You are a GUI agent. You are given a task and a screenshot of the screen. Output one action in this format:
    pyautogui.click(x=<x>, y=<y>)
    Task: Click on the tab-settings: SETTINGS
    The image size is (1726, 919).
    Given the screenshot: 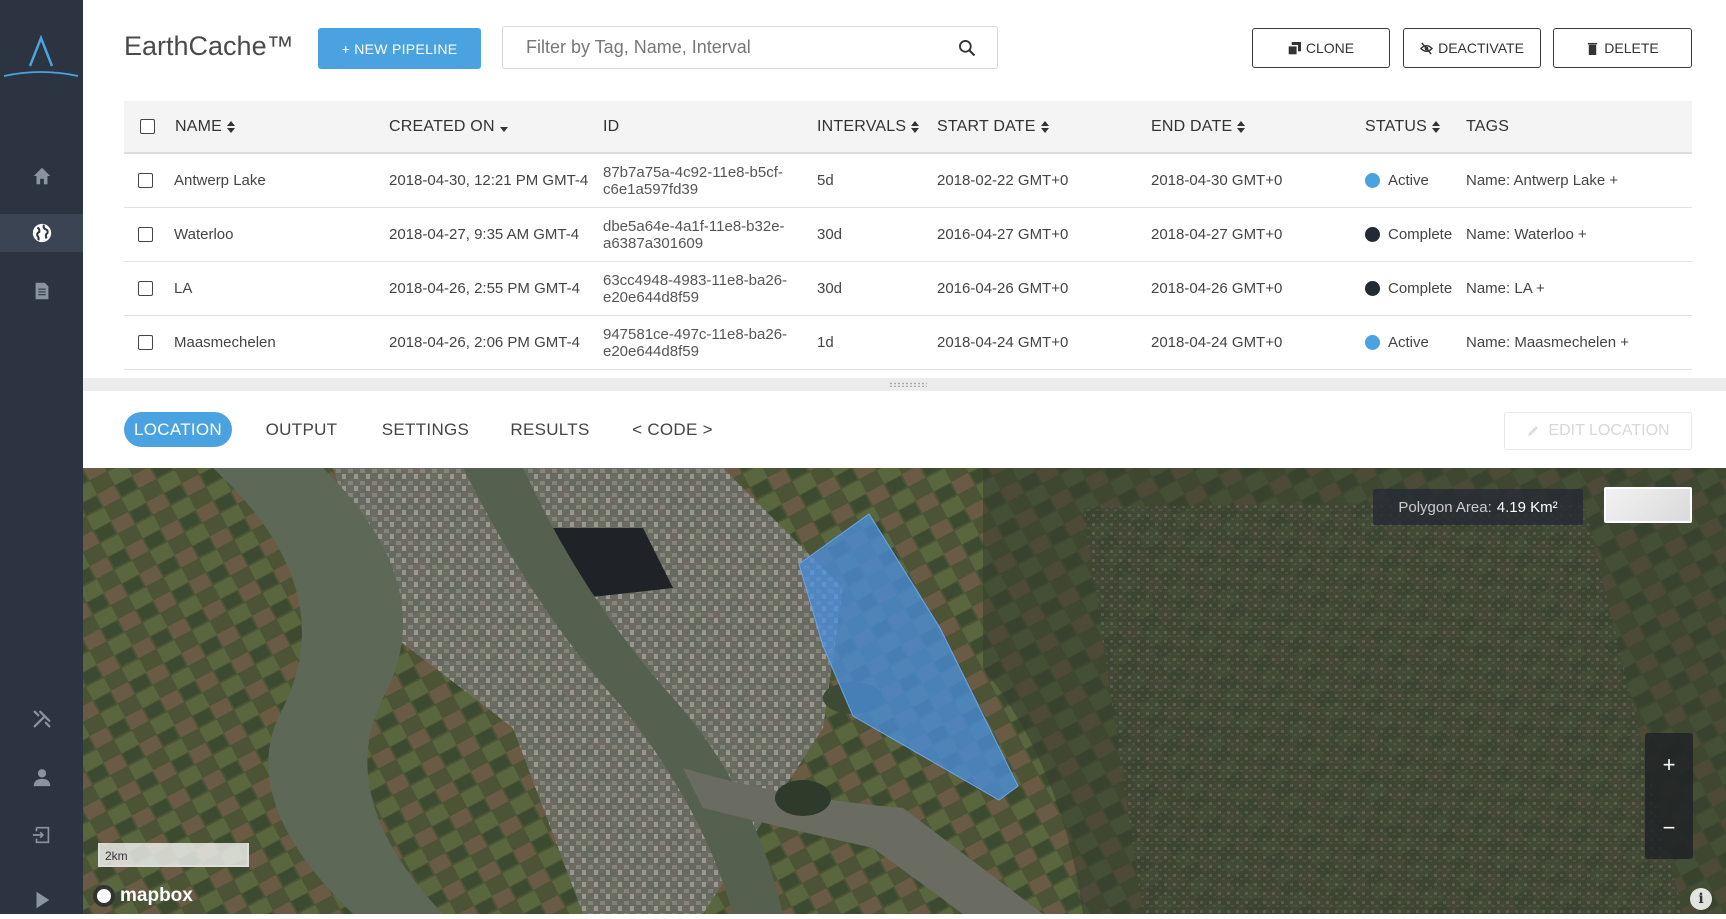 What is the action you would take?
    pyautogui.click(x=425, y=429)
    